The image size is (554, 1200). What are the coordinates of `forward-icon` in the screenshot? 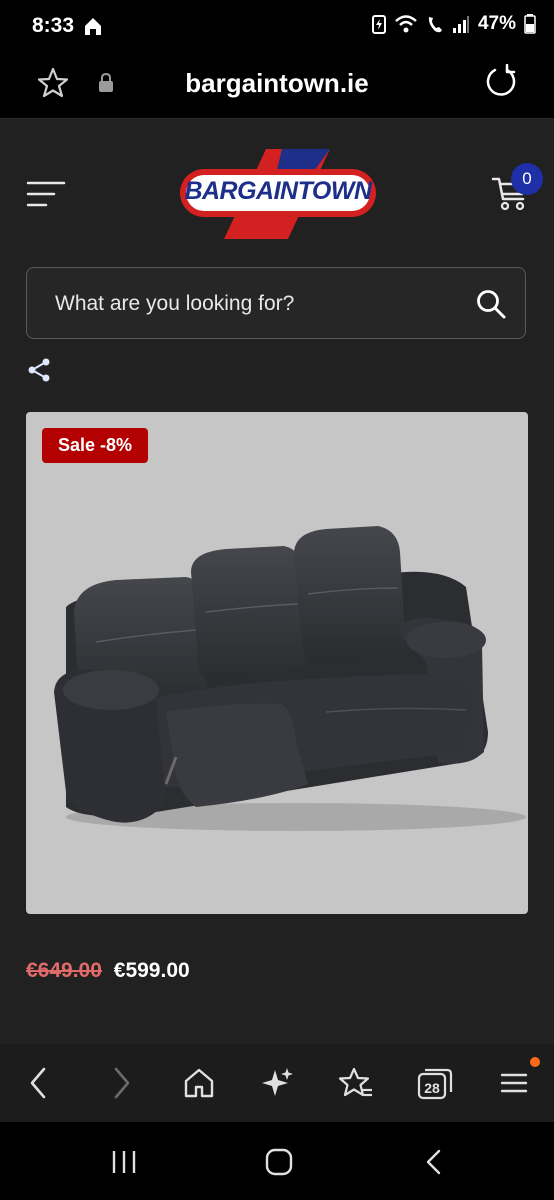 It's located at (121, 1083).